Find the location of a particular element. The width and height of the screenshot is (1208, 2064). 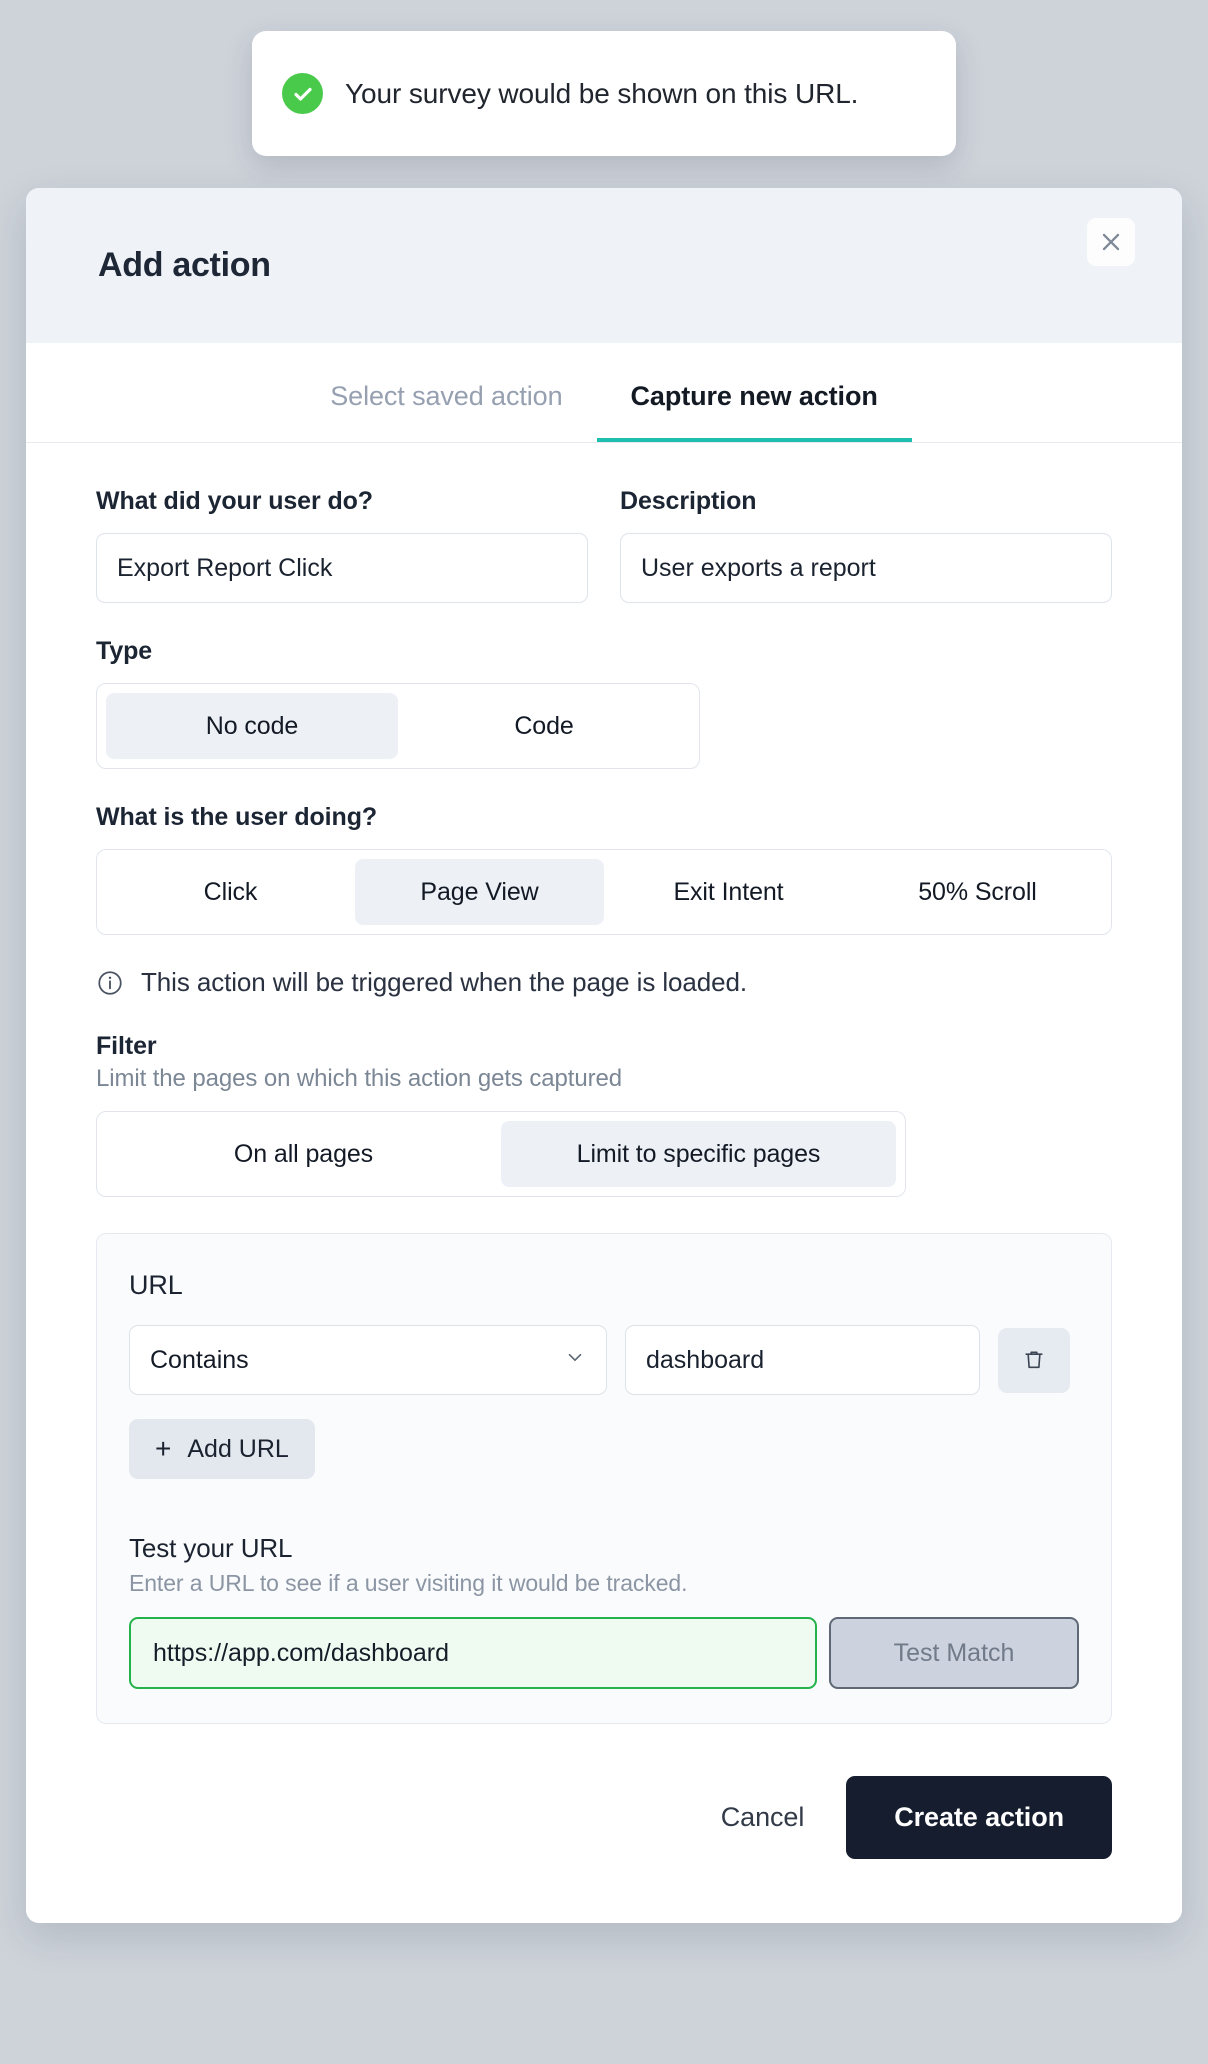

url-match-type-select: Contains is located at coordinates (368, 1360).